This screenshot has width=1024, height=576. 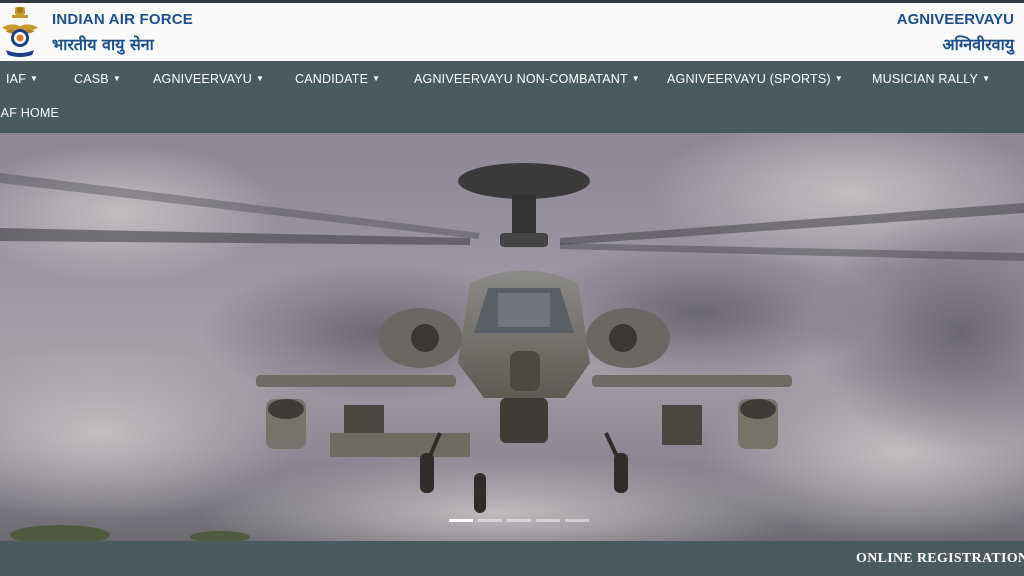 What do you see at coordinates (202, 79) in the screenshot?
I see `nav-item-label: AGNIVEERVAYU` at bounding box center [202, 79].